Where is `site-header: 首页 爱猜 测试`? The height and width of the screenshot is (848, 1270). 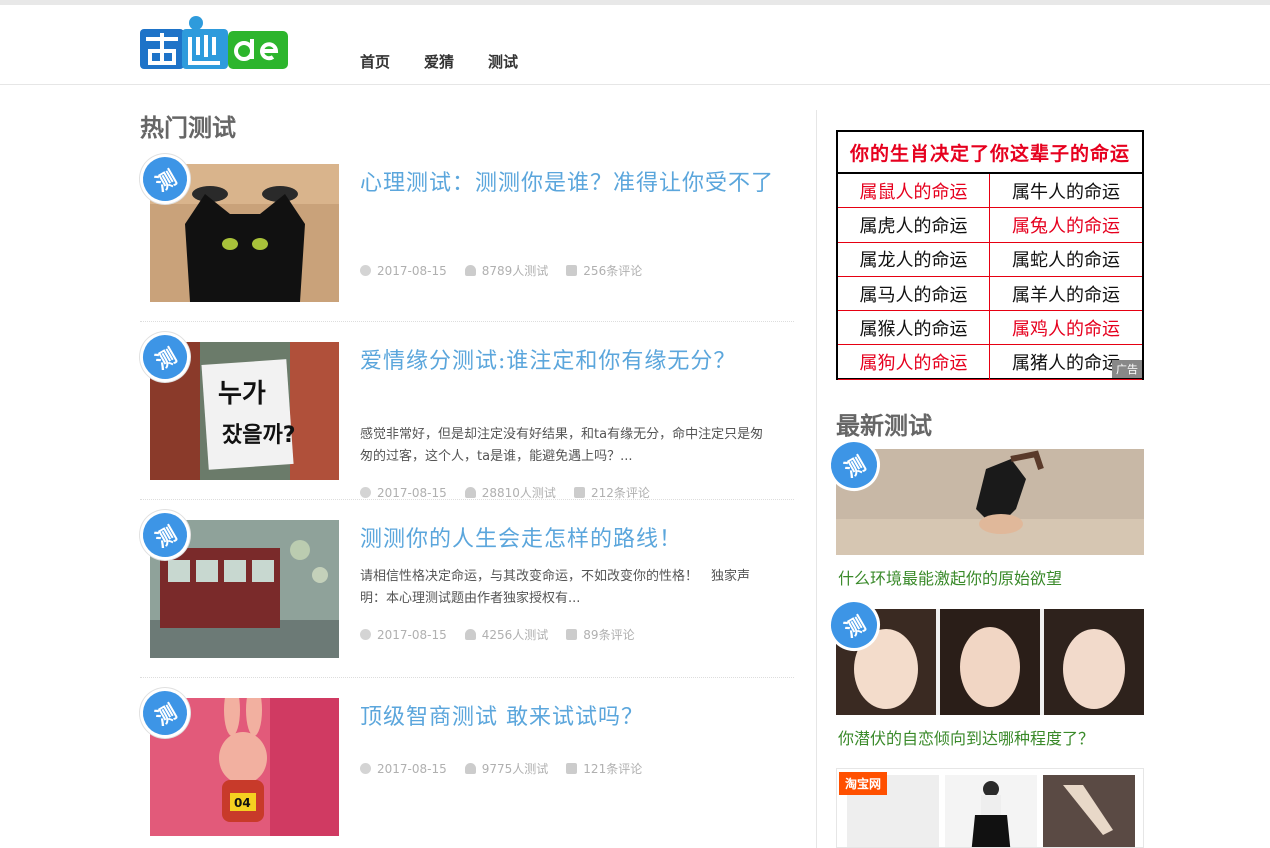 site-header: 首页 爱猜 测试 is located at coordinates (635, 45).